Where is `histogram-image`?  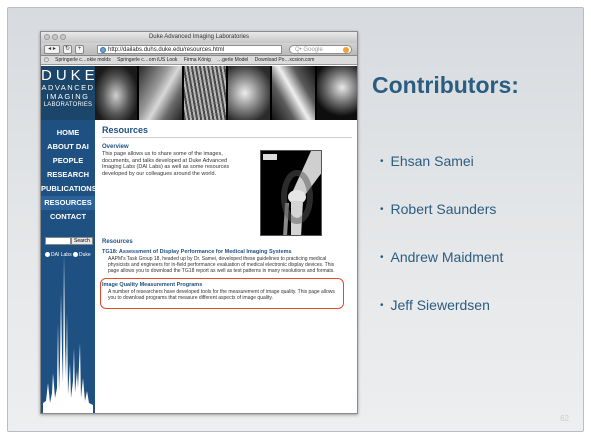
histogram-image is located at coordinates (68, 333).